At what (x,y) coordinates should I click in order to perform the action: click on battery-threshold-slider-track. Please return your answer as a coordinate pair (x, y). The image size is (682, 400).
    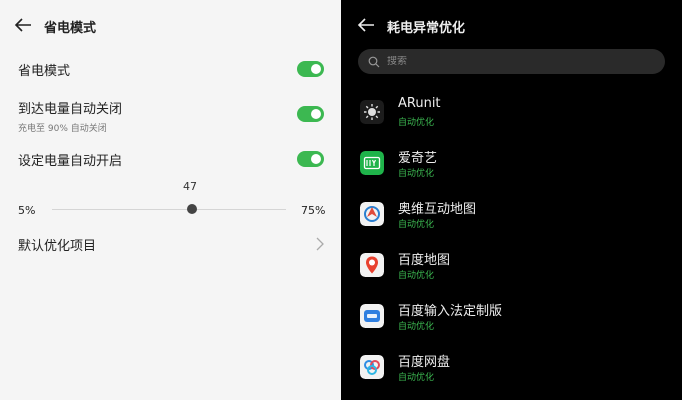
    Looking at the image, I should click on (169, 209).